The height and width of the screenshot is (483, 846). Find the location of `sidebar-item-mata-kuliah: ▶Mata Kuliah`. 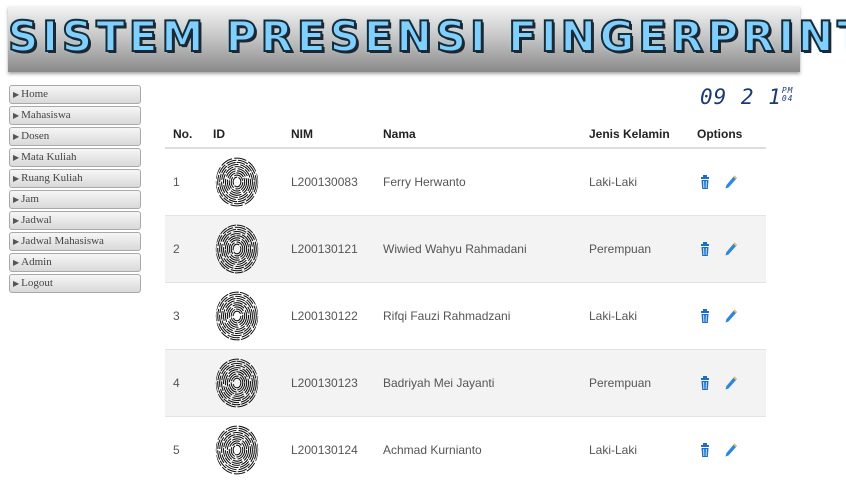

sidebar-item-mata-kuliah: ▶Mata Kuliah is located at coordinates (75, 157).